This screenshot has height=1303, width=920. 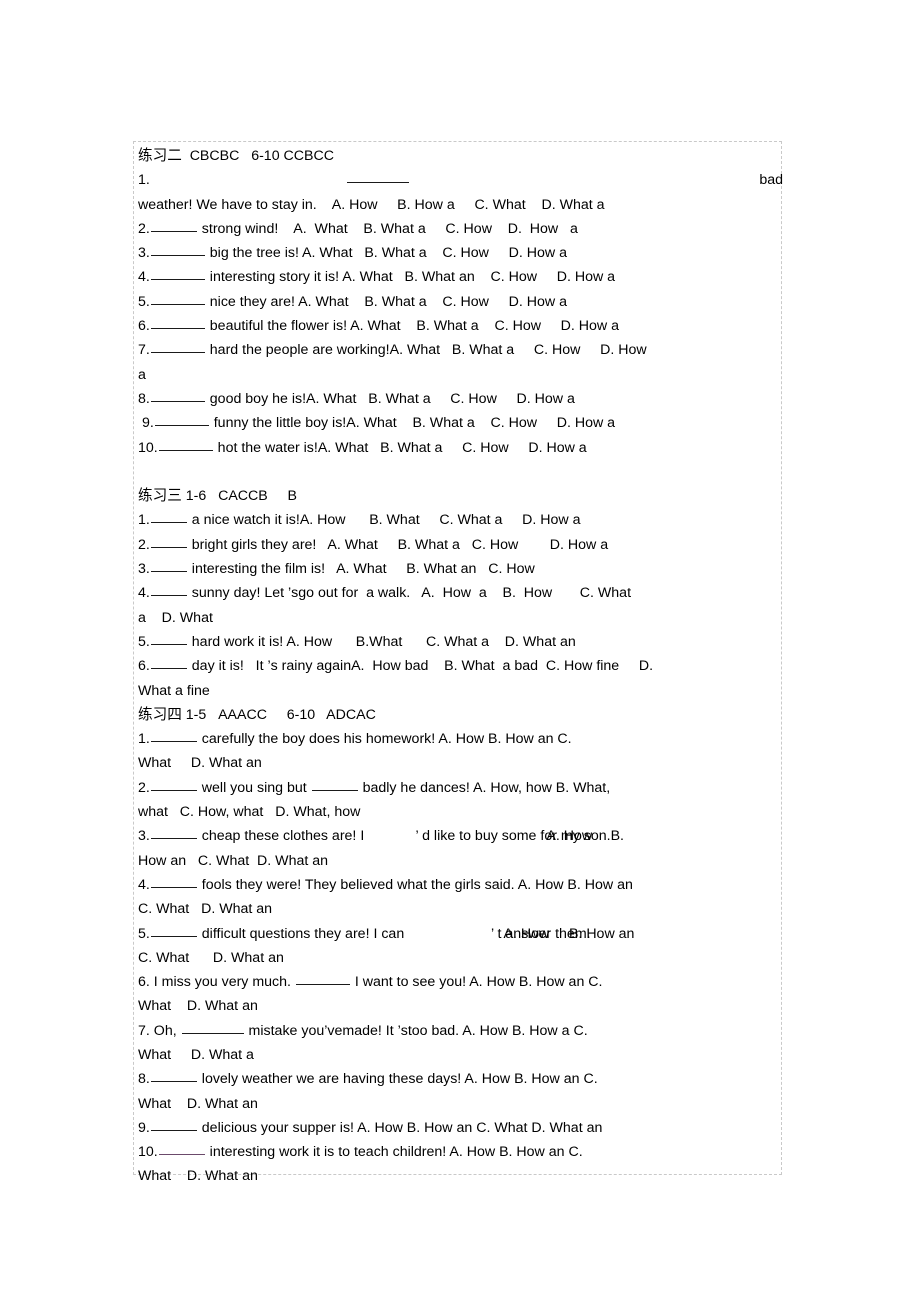 What do you see at coordinates (254, 787) in the screenshot?
I see `question-stem: well you sing but` at bounding box center [254, 787].